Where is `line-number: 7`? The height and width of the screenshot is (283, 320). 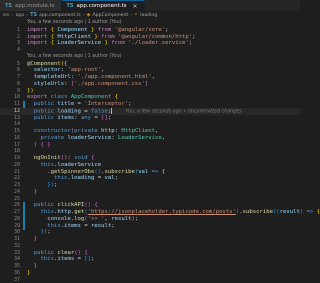 line-number: 7 is located at coordinates (10, 77).